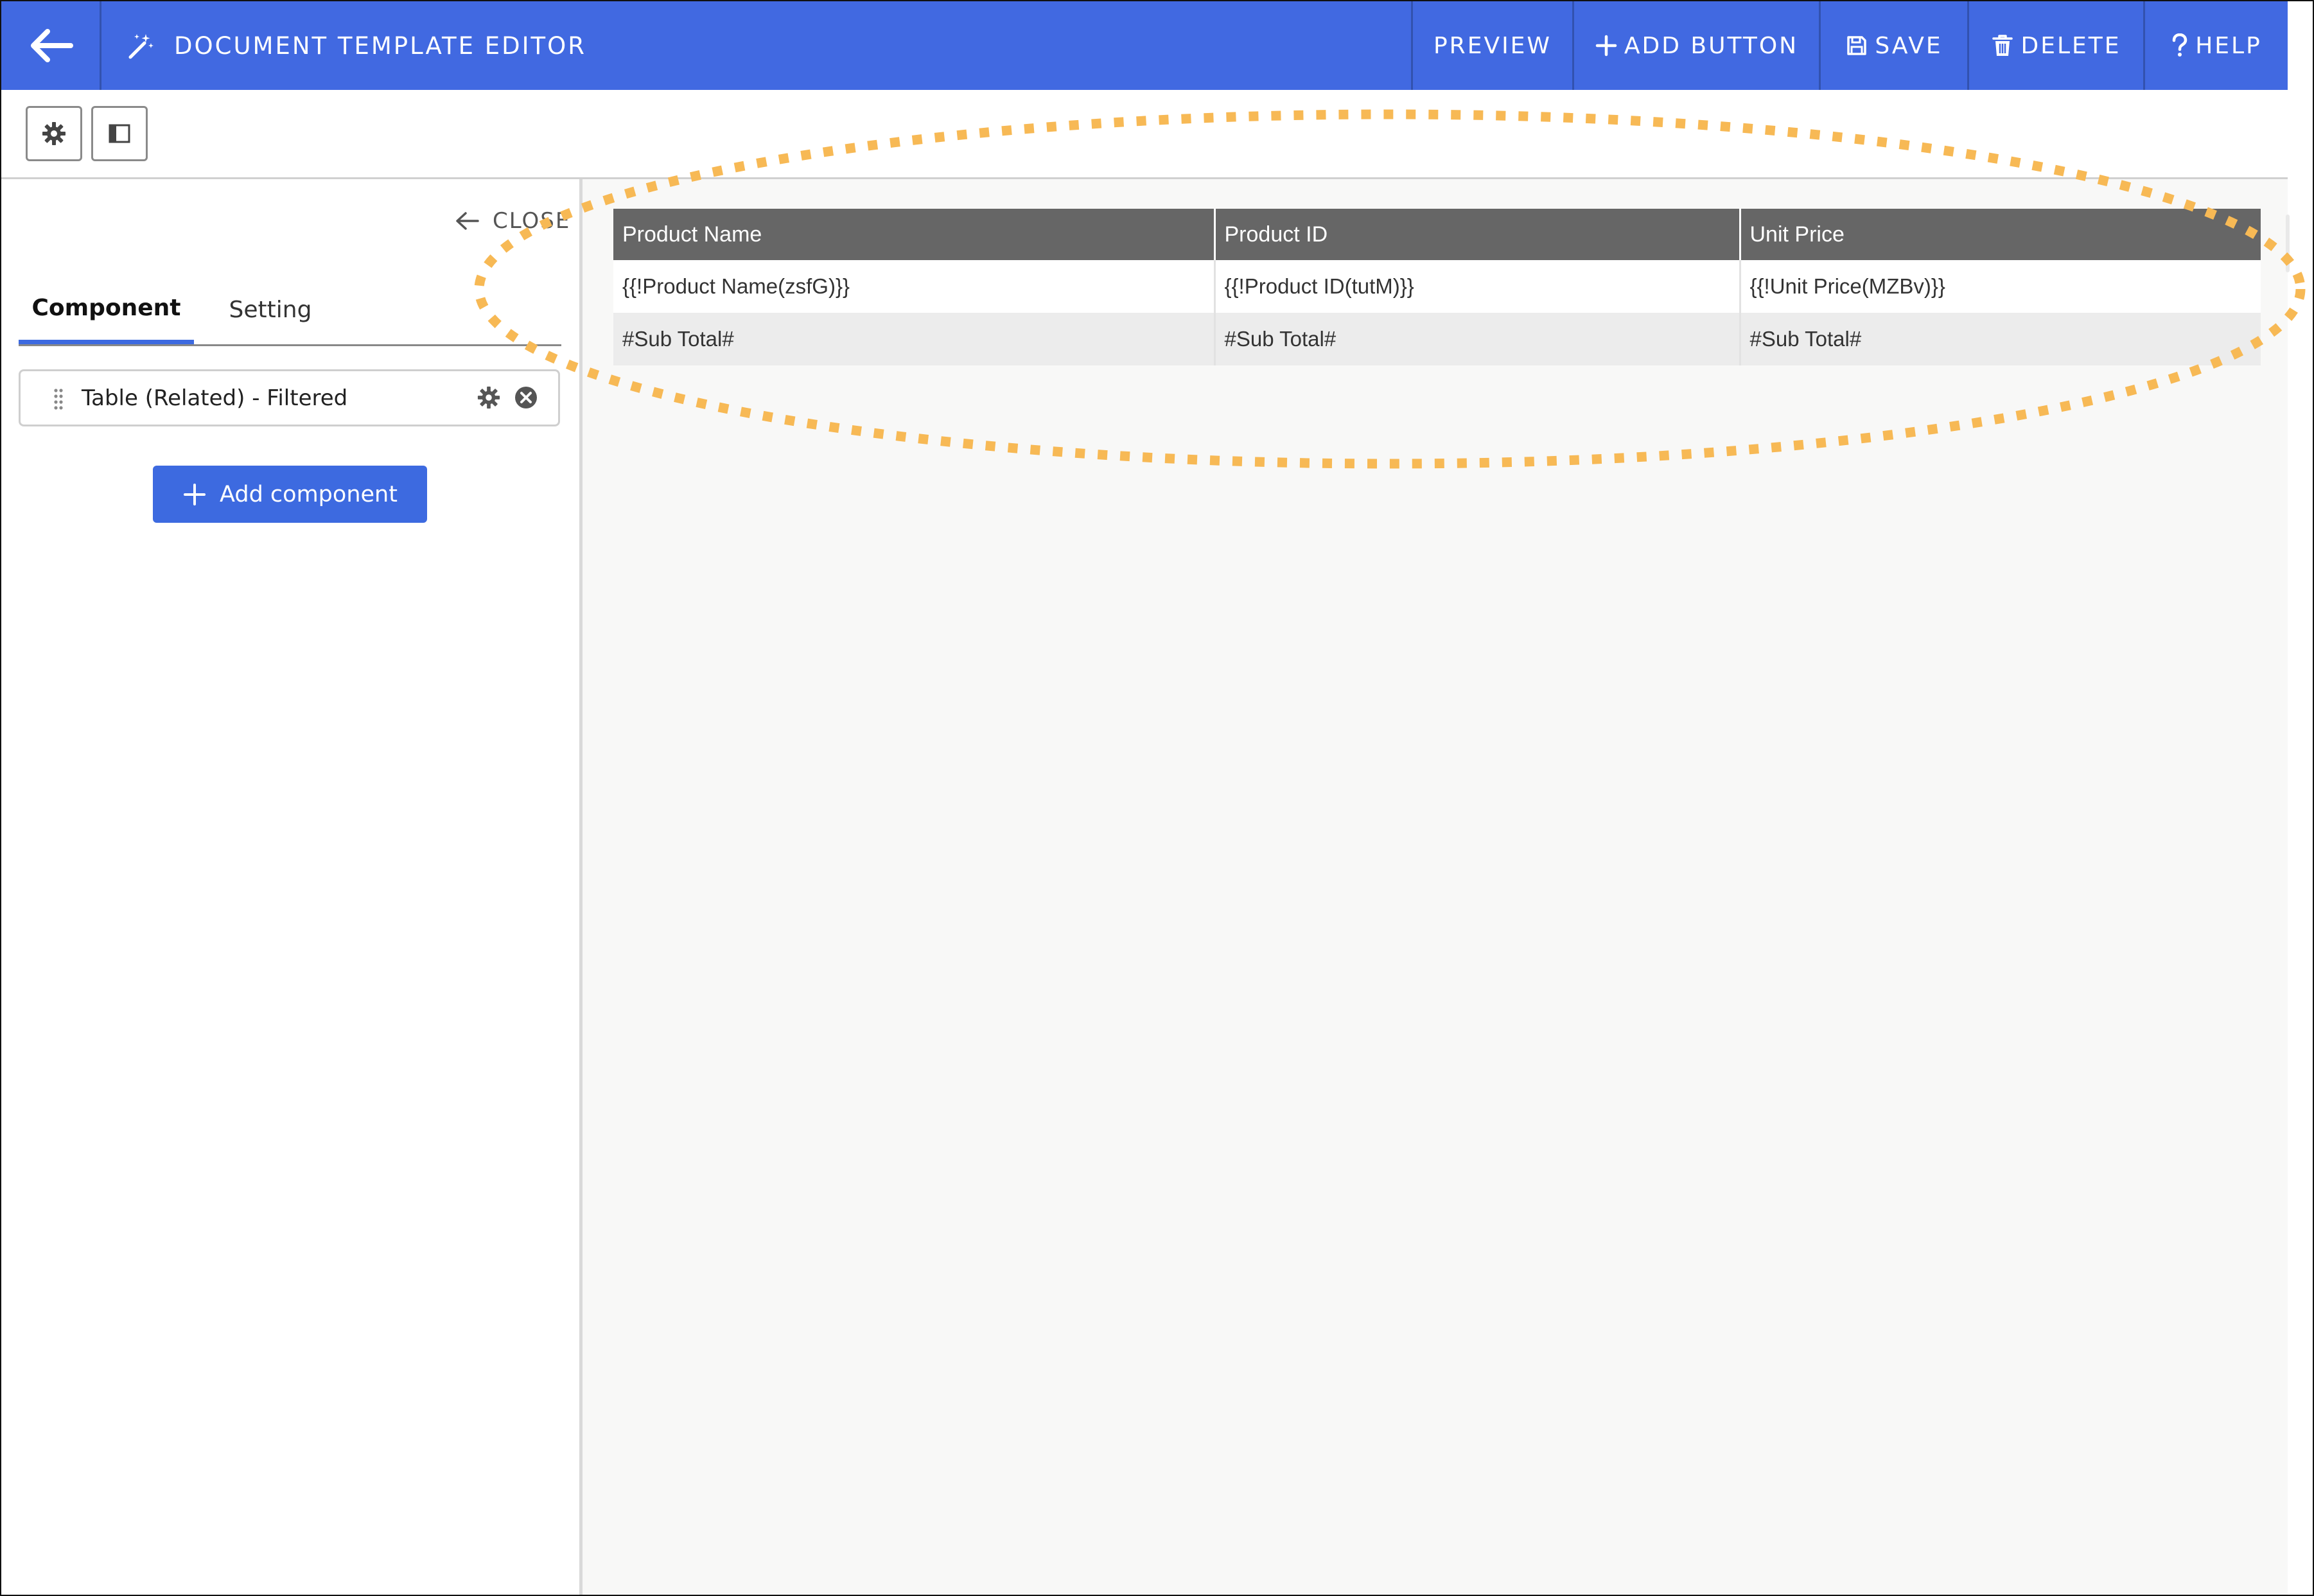 The height and width of the screenshot is (1596, 2314). Describe the element at coordinates (1712, 46) in the screenshot. I see `add-button-label: ADD BUTTON` at that location.